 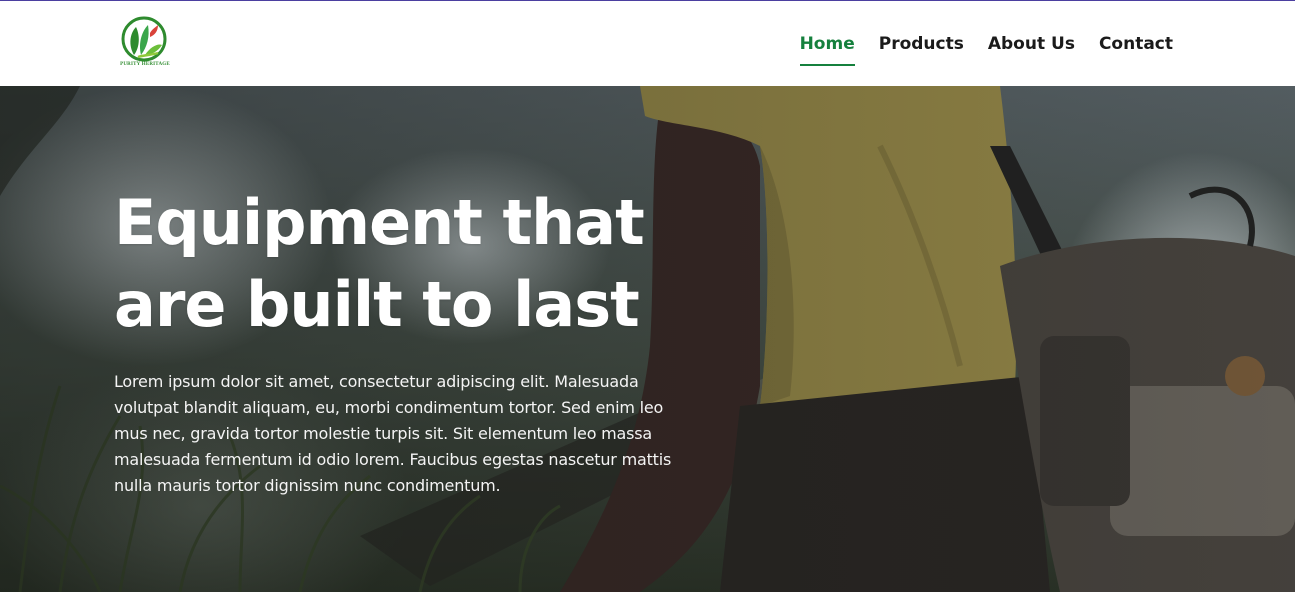 I want to click on nav-home-link: Home, so click(x=827, y=50).